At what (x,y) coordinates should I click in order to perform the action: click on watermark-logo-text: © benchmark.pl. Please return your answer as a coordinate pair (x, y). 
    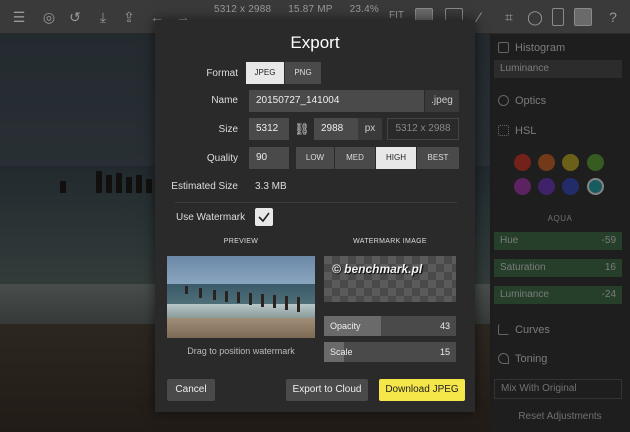
    Looking at the image, I should click on (377, 269).